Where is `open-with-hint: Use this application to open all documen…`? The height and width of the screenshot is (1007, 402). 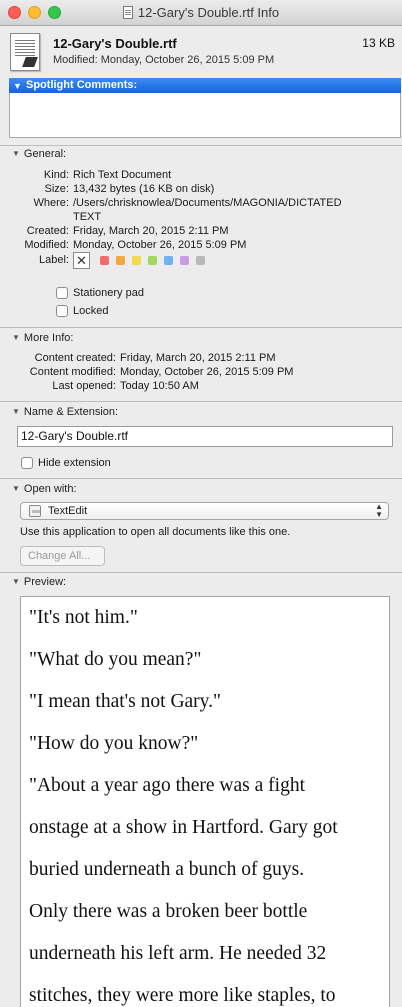 open-with-hint: Use this application to open all documen… is located at coordinates (155, 532).